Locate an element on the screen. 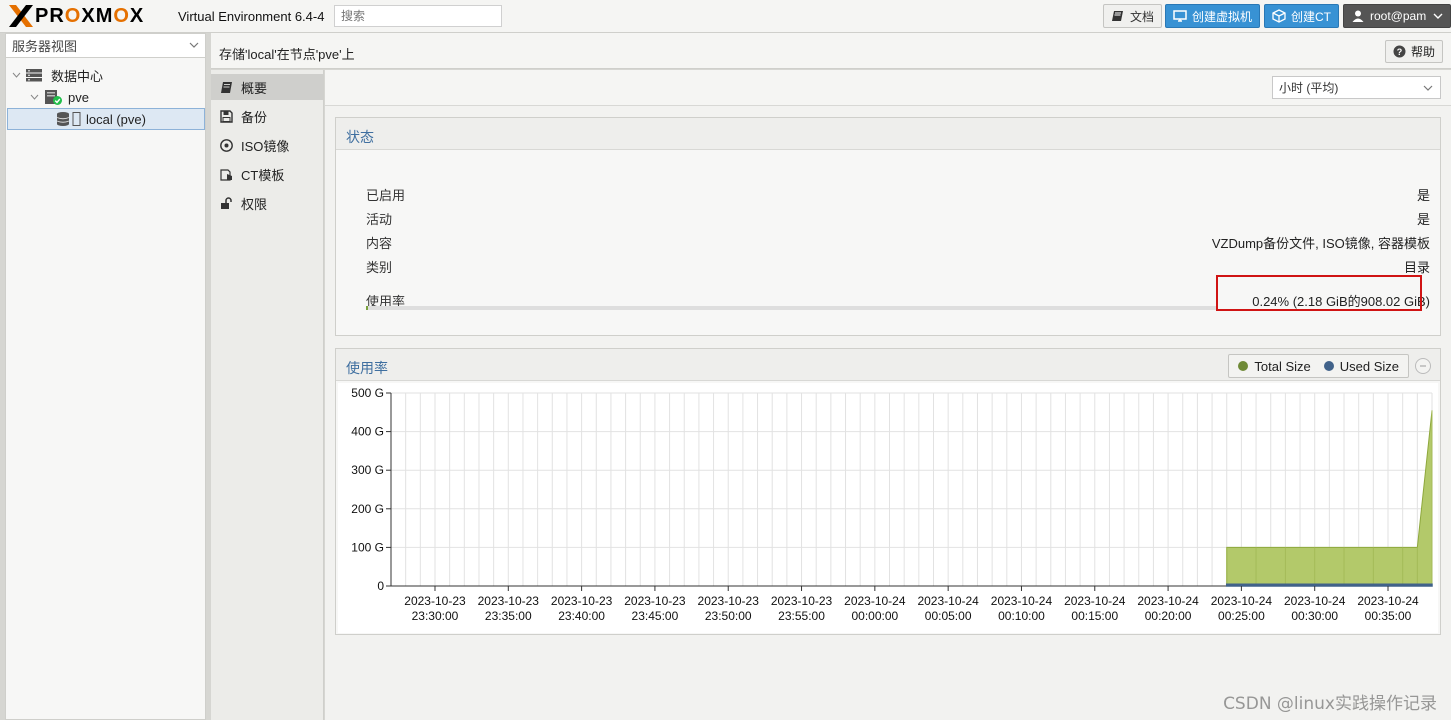 The image size is (1451, 720). tree-item-node-pve: pve is located at coordinates (59, 97).